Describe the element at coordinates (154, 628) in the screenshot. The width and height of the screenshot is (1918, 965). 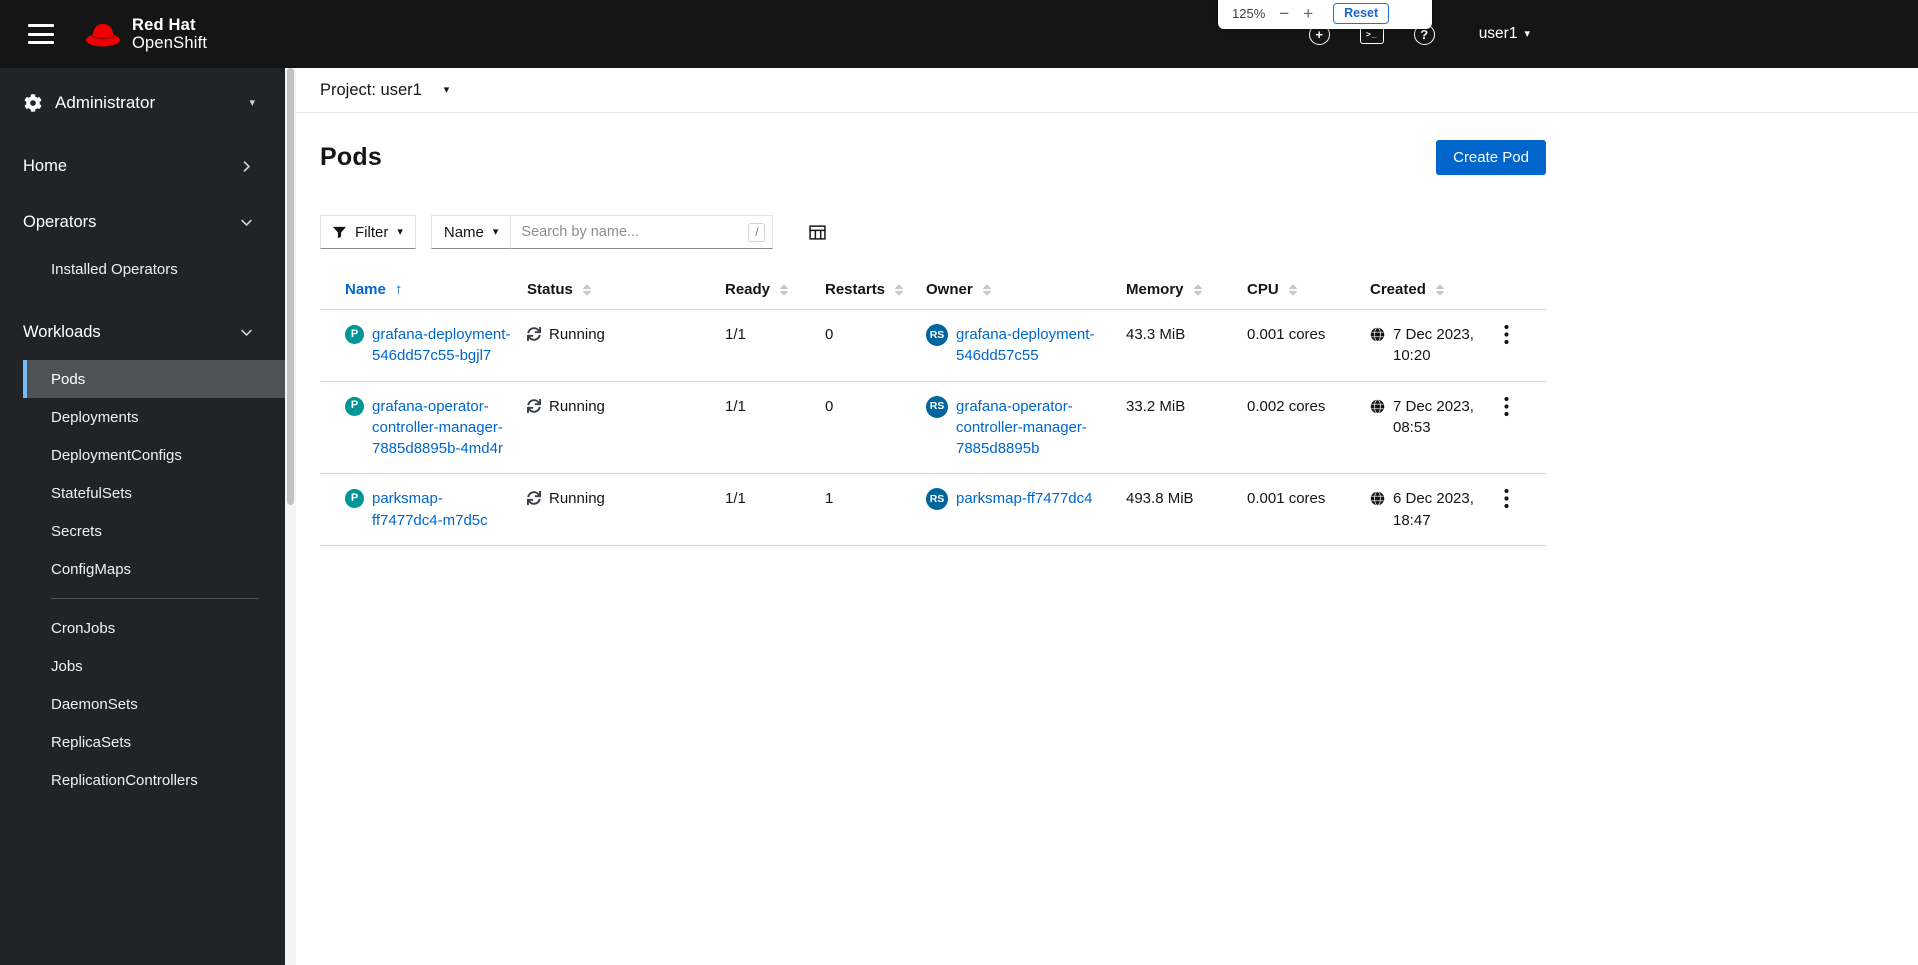
I see `sidebar-item-cronjobs: CronJobs` at that location.